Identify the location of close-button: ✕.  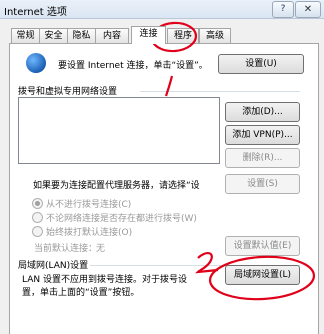
(308, 9).